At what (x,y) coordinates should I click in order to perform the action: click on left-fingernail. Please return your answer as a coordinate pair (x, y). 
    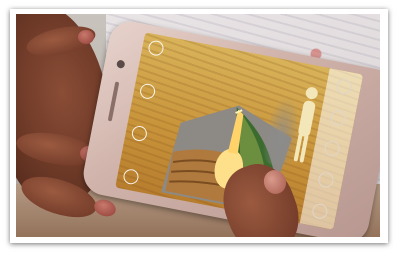
    Looking at the image, I should click on (86, 37).